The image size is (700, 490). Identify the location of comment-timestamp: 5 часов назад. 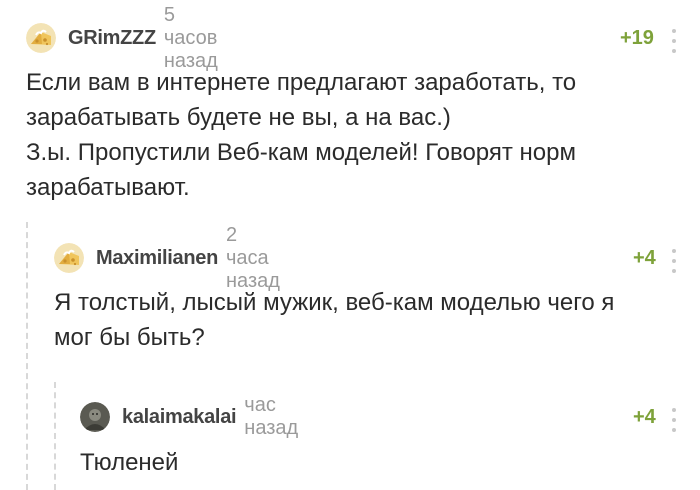
(191, 38).